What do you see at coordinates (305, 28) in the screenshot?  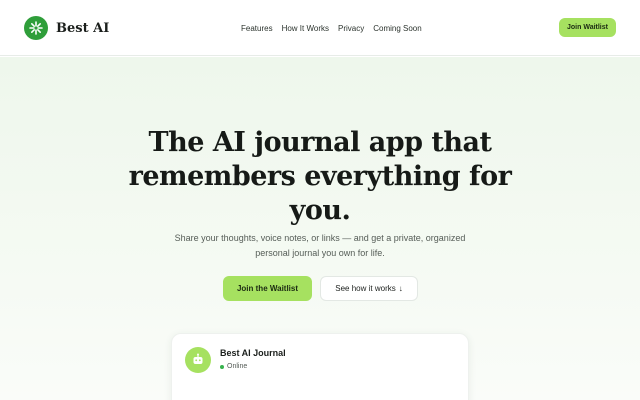 I see `nav-link-how-it-works: How It Works` at bounding box center [305, 28].